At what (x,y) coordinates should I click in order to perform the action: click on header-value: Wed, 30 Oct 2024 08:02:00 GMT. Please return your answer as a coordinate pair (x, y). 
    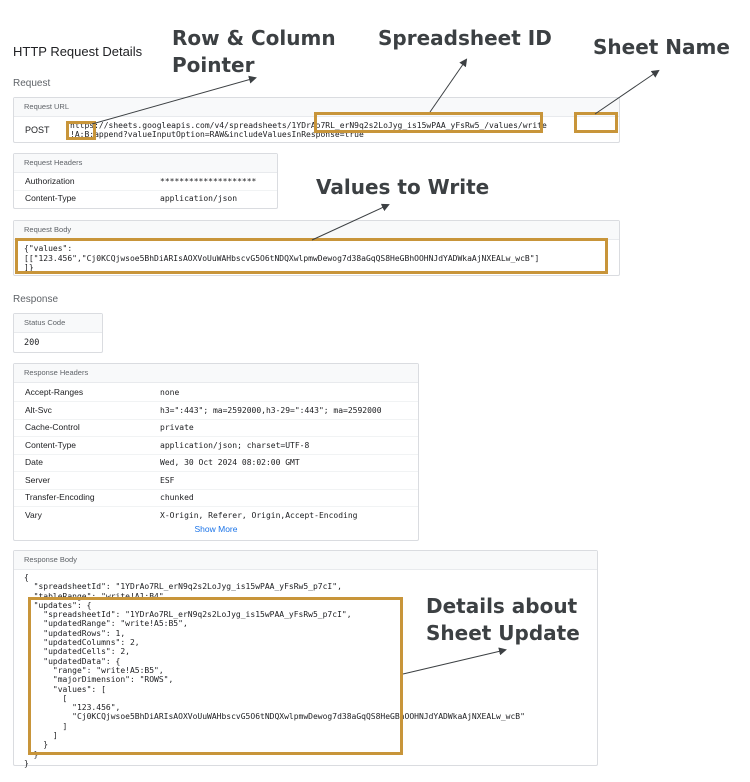
    Looking at the image, I should click on (230, 462).